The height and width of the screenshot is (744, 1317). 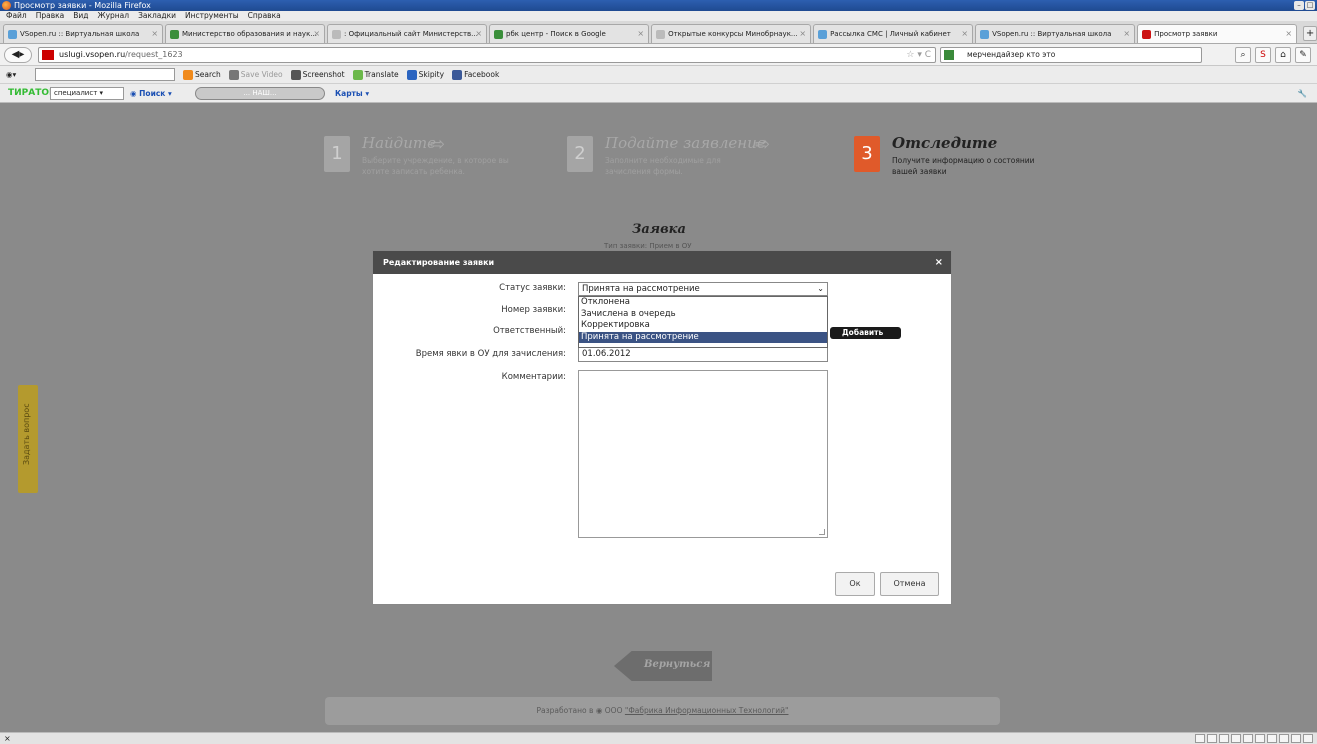 I want to click on menu-tools: Инструменты, so click(x=212, y=16).